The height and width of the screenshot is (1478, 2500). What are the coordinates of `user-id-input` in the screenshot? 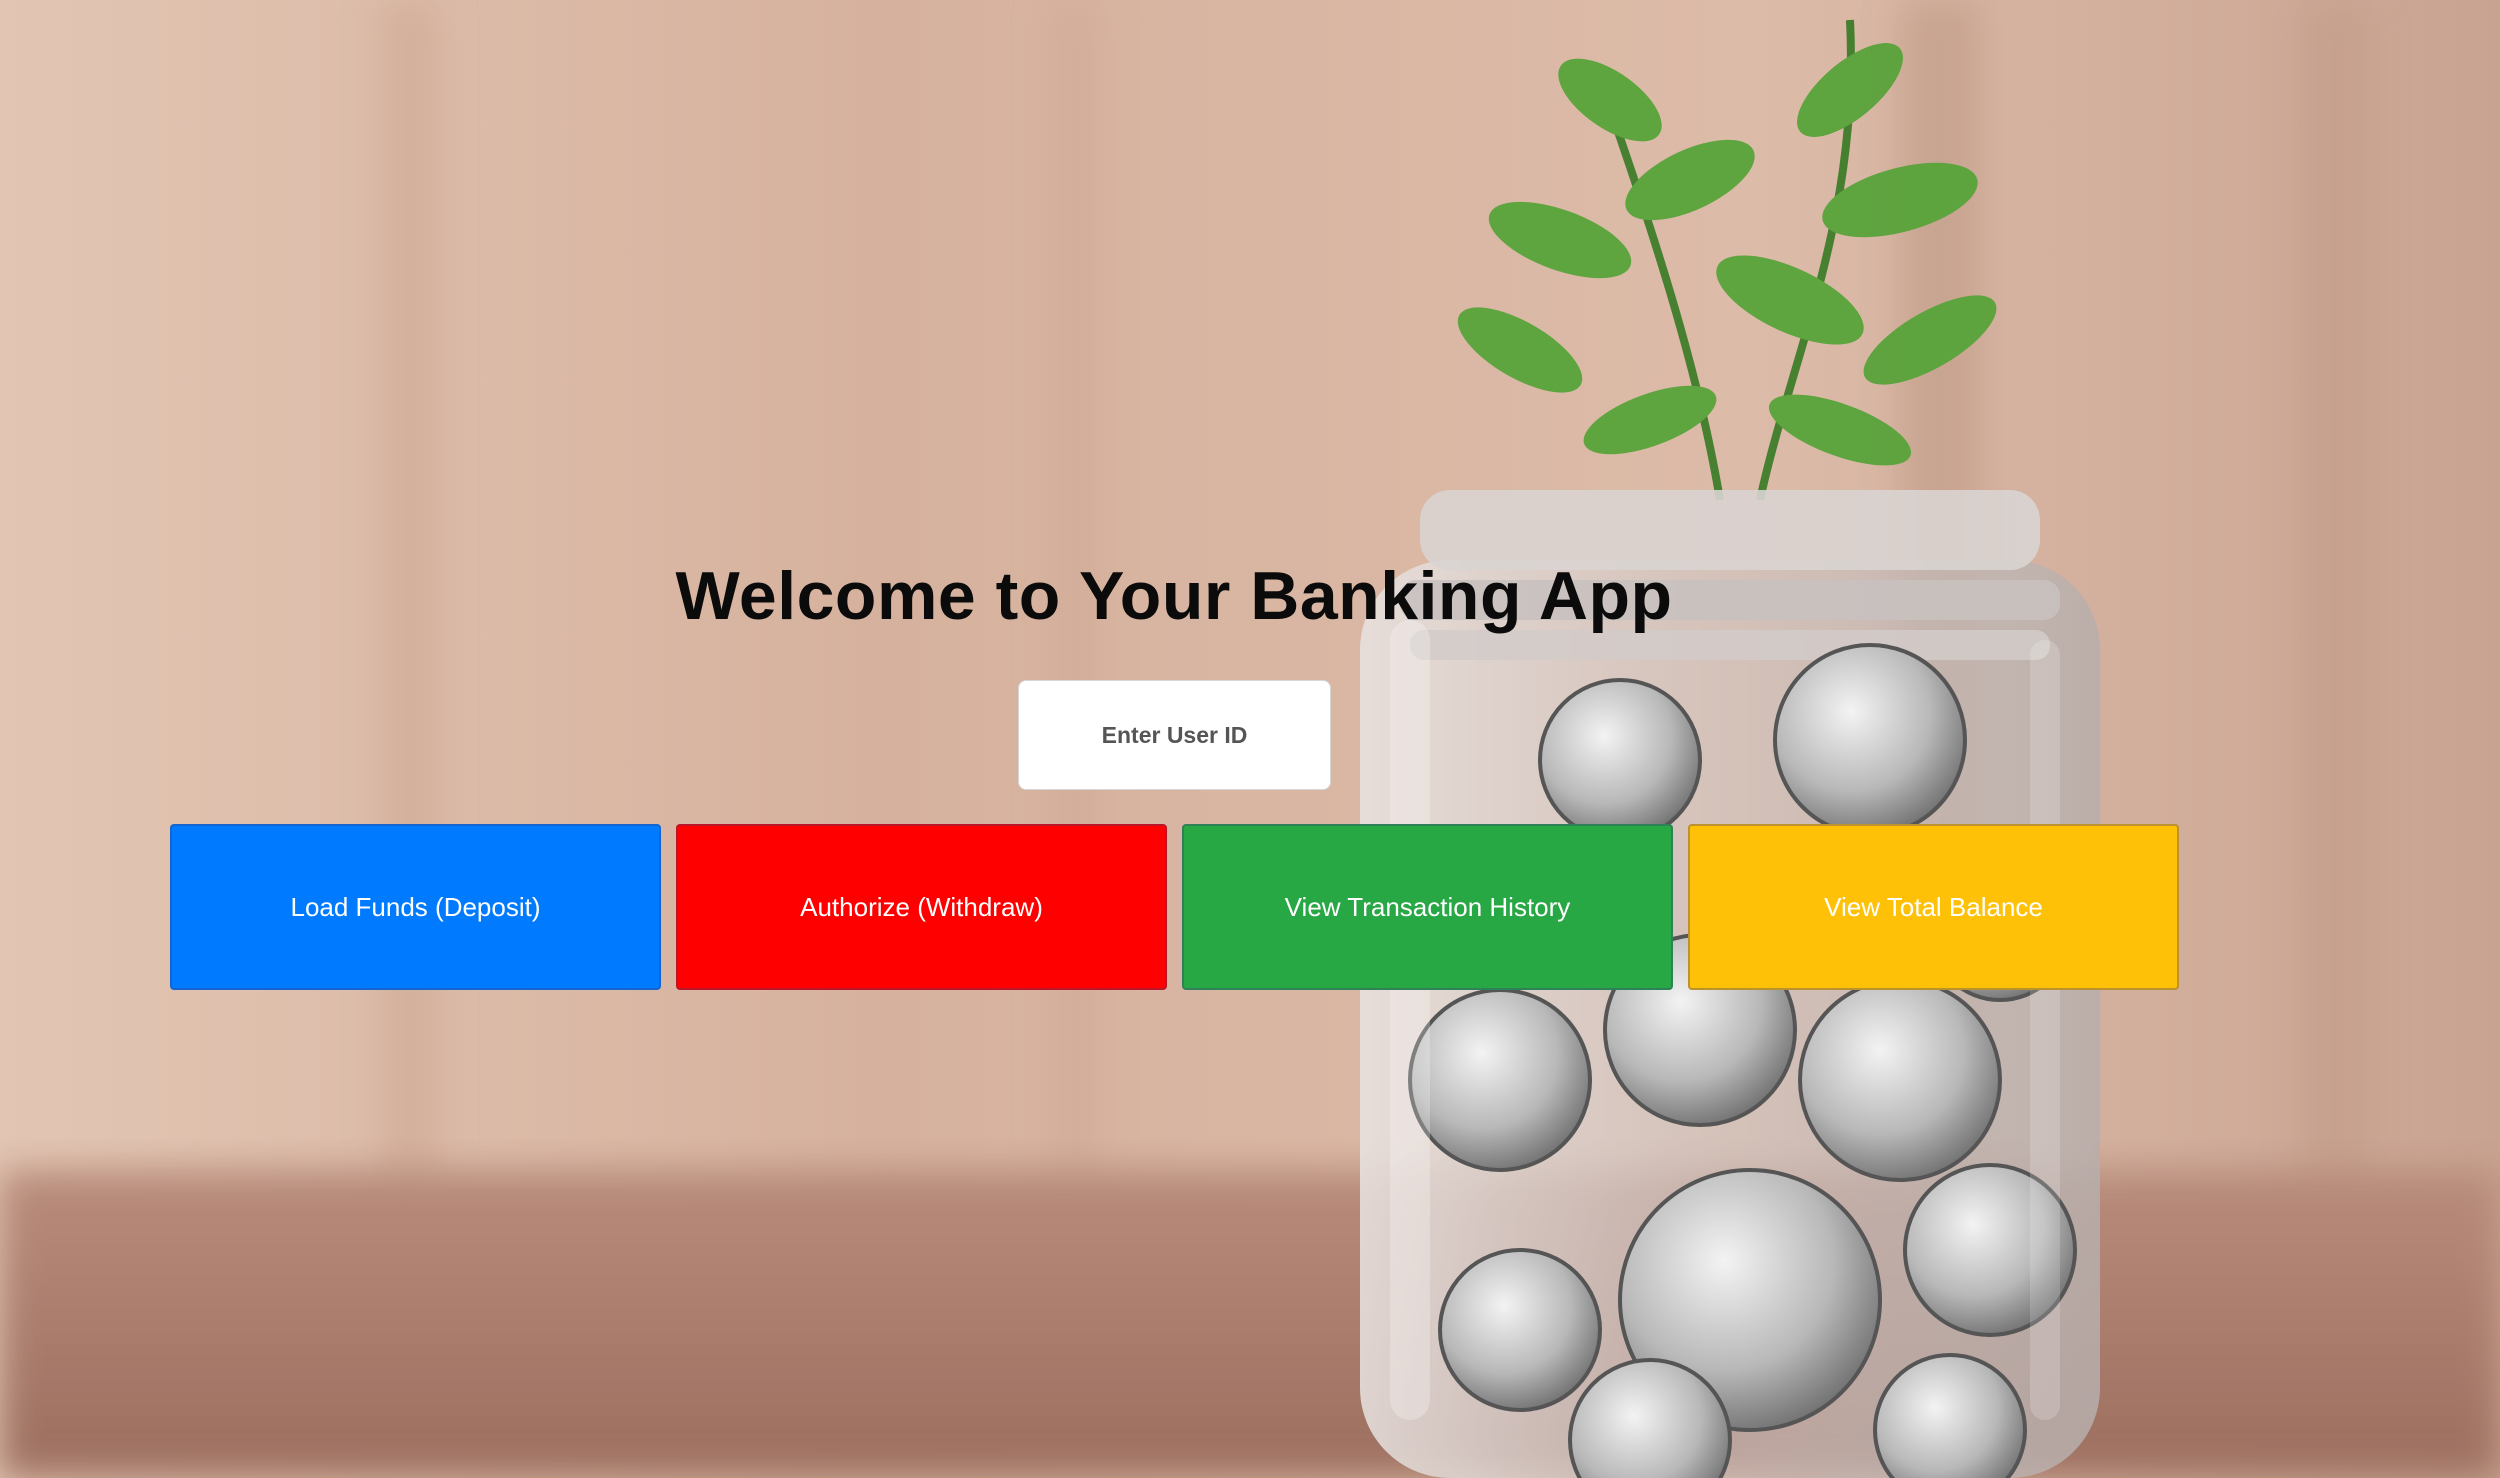 It's located at (1174, 735).